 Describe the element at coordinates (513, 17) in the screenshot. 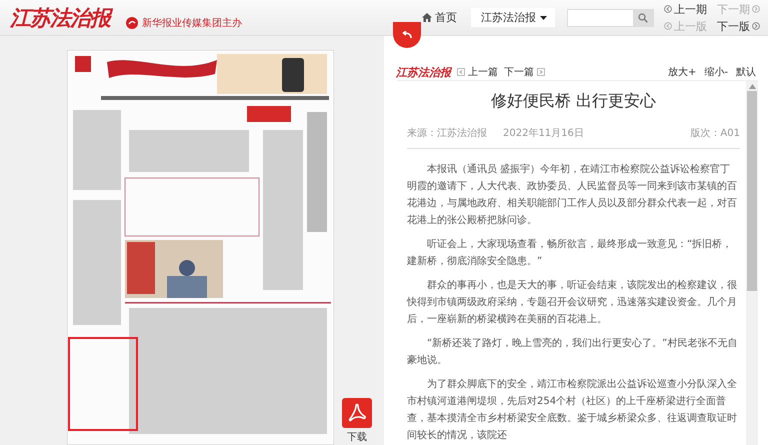

I see `newspaper-dropdown: 江苏法治报` at that location.